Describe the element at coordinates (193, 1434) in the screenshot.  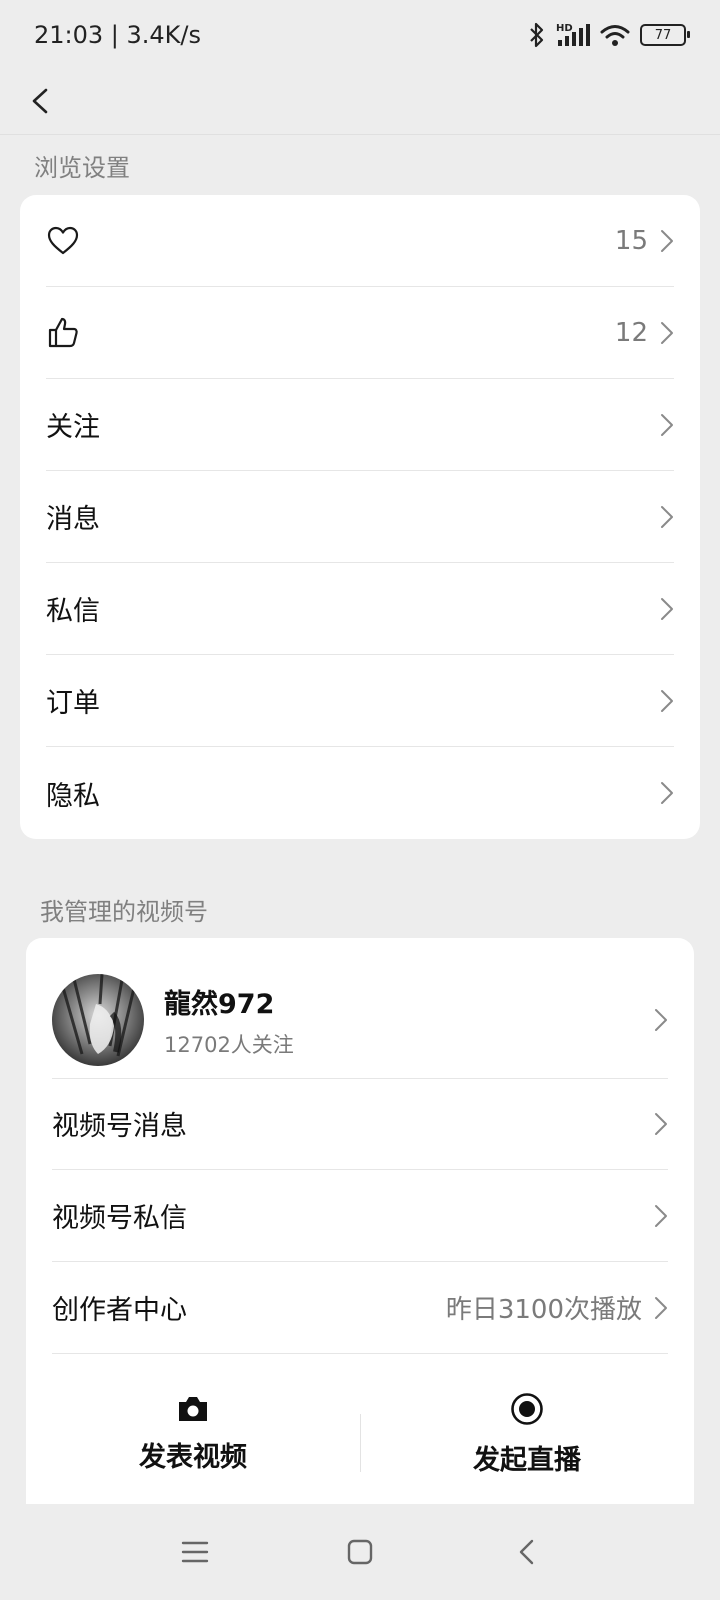
I see `publish-video-button: 发表视频` at that location.